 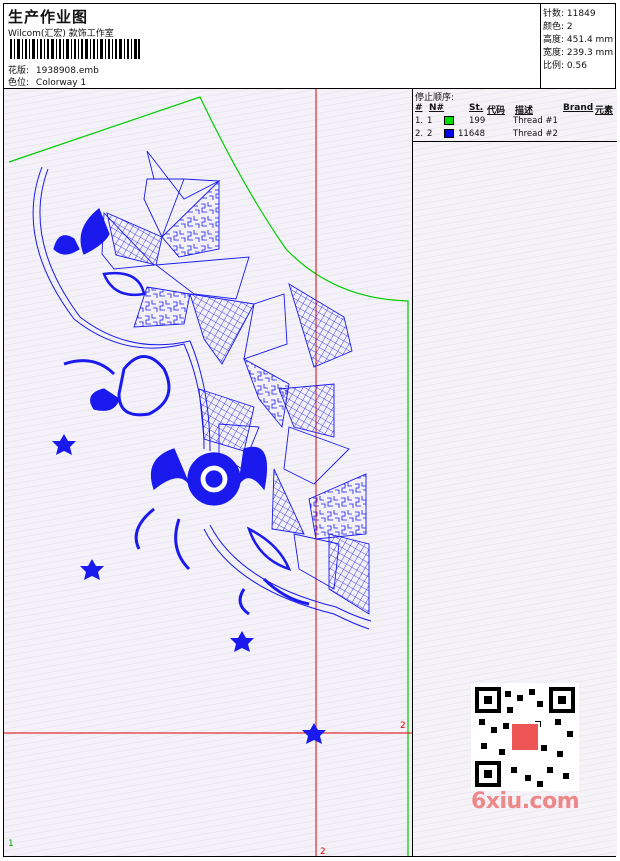 What do you see at coordinates (449, 120) in the screenshot?
I see `thread-1-swatch` at bounding box center [449, 120].